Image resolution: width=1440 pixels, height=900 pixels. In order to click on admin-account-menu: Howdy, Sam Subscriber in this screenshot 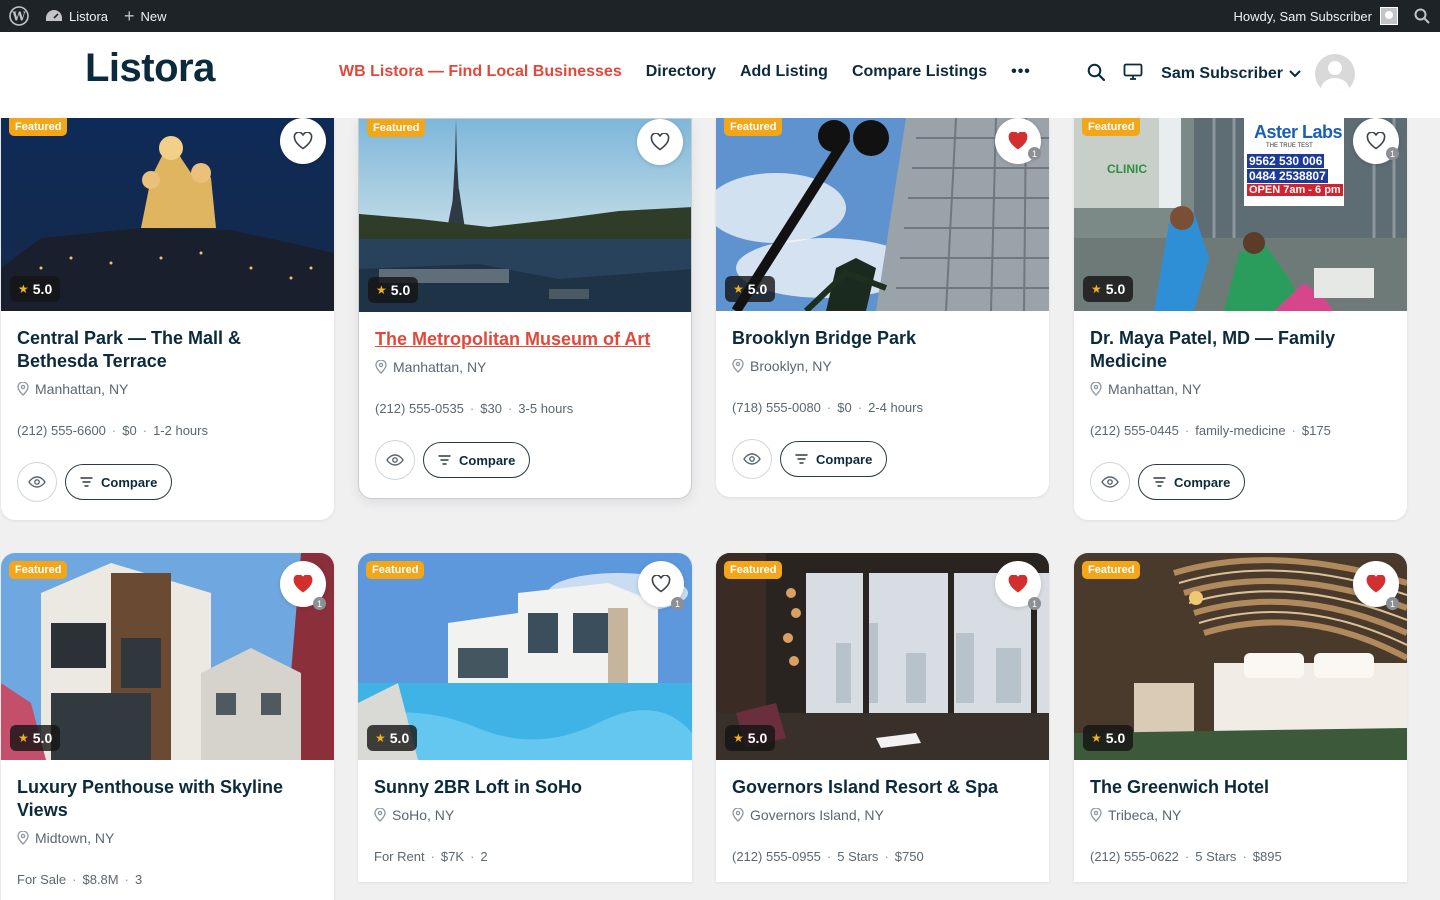, I will do `click(1316, 16)`.